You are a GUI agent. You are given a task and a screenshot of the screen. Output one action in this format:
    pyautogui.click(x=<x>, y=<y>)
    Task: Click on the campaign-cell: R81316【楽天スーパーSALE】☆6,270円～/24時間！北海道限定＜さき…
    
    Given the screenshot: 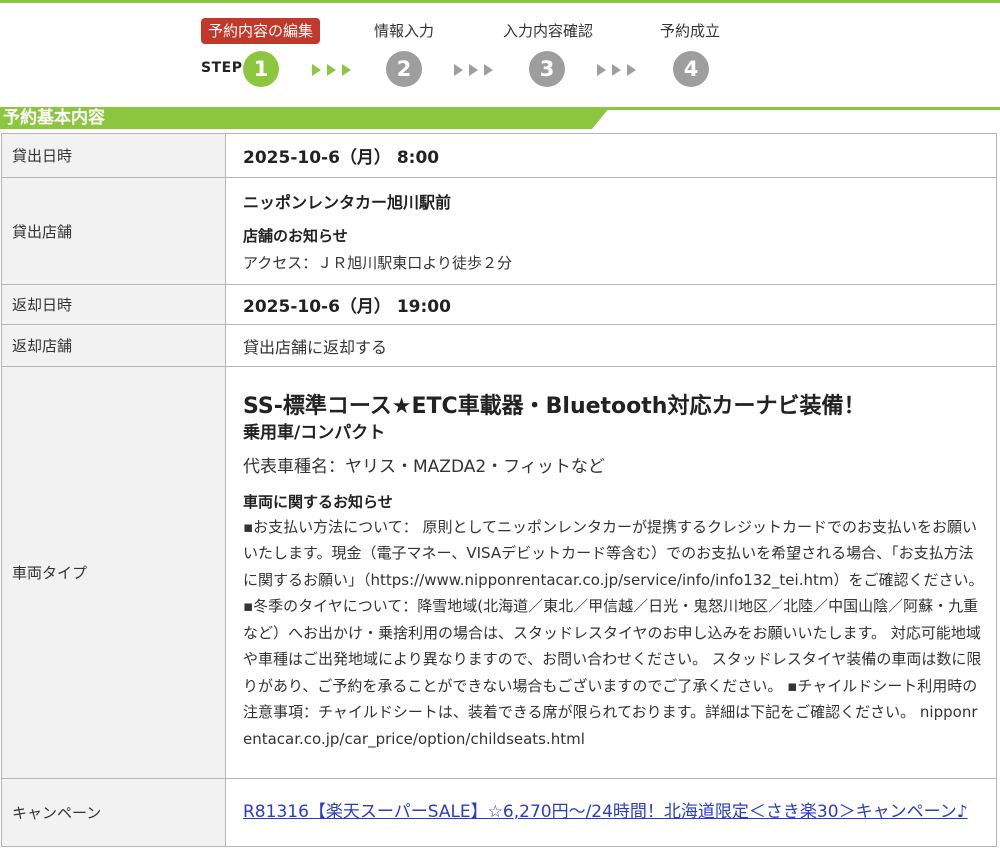 What is the action you would take?
    pyautogui.click(x=611, y=812)
    